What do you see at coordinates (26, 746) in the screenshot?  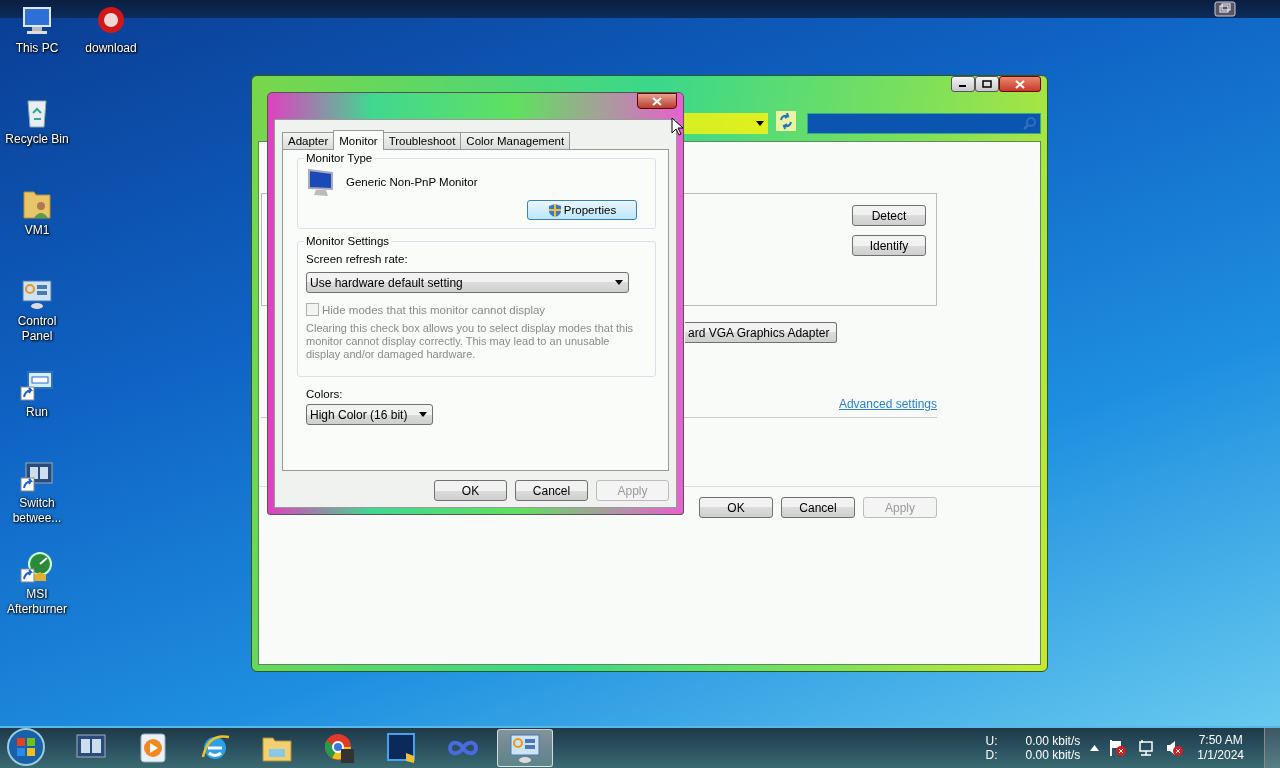 I see `start-button` at bounding box center [26, 746].